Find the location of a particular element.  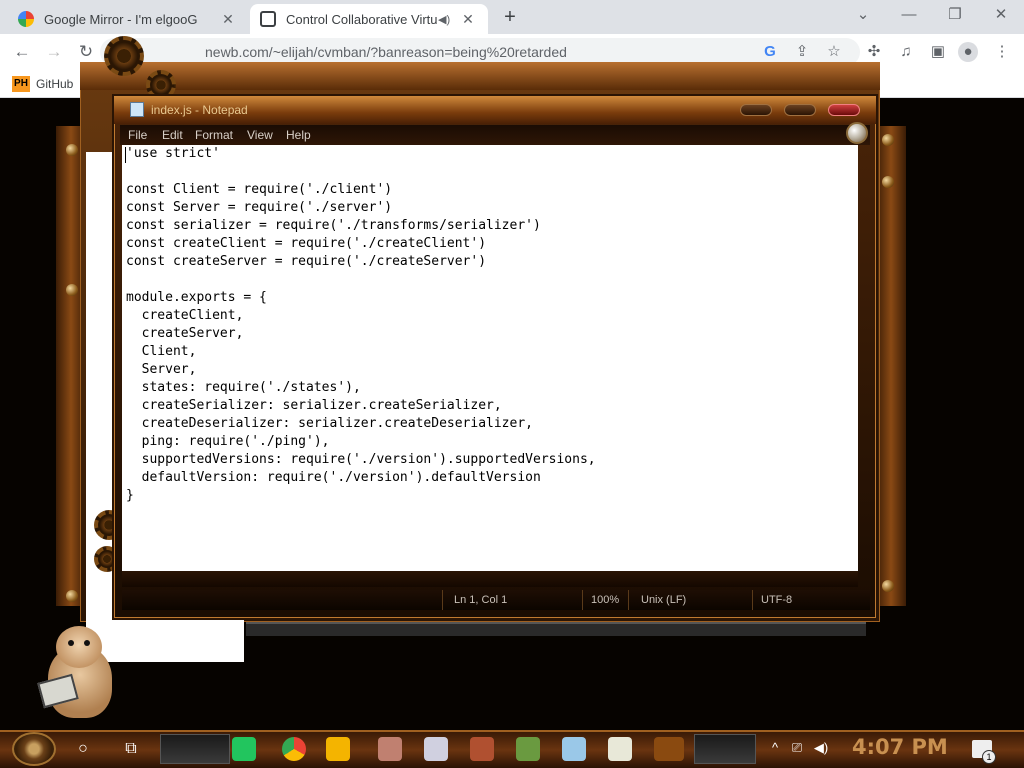

decorative-frame-right is located at coordinates (891, 366).